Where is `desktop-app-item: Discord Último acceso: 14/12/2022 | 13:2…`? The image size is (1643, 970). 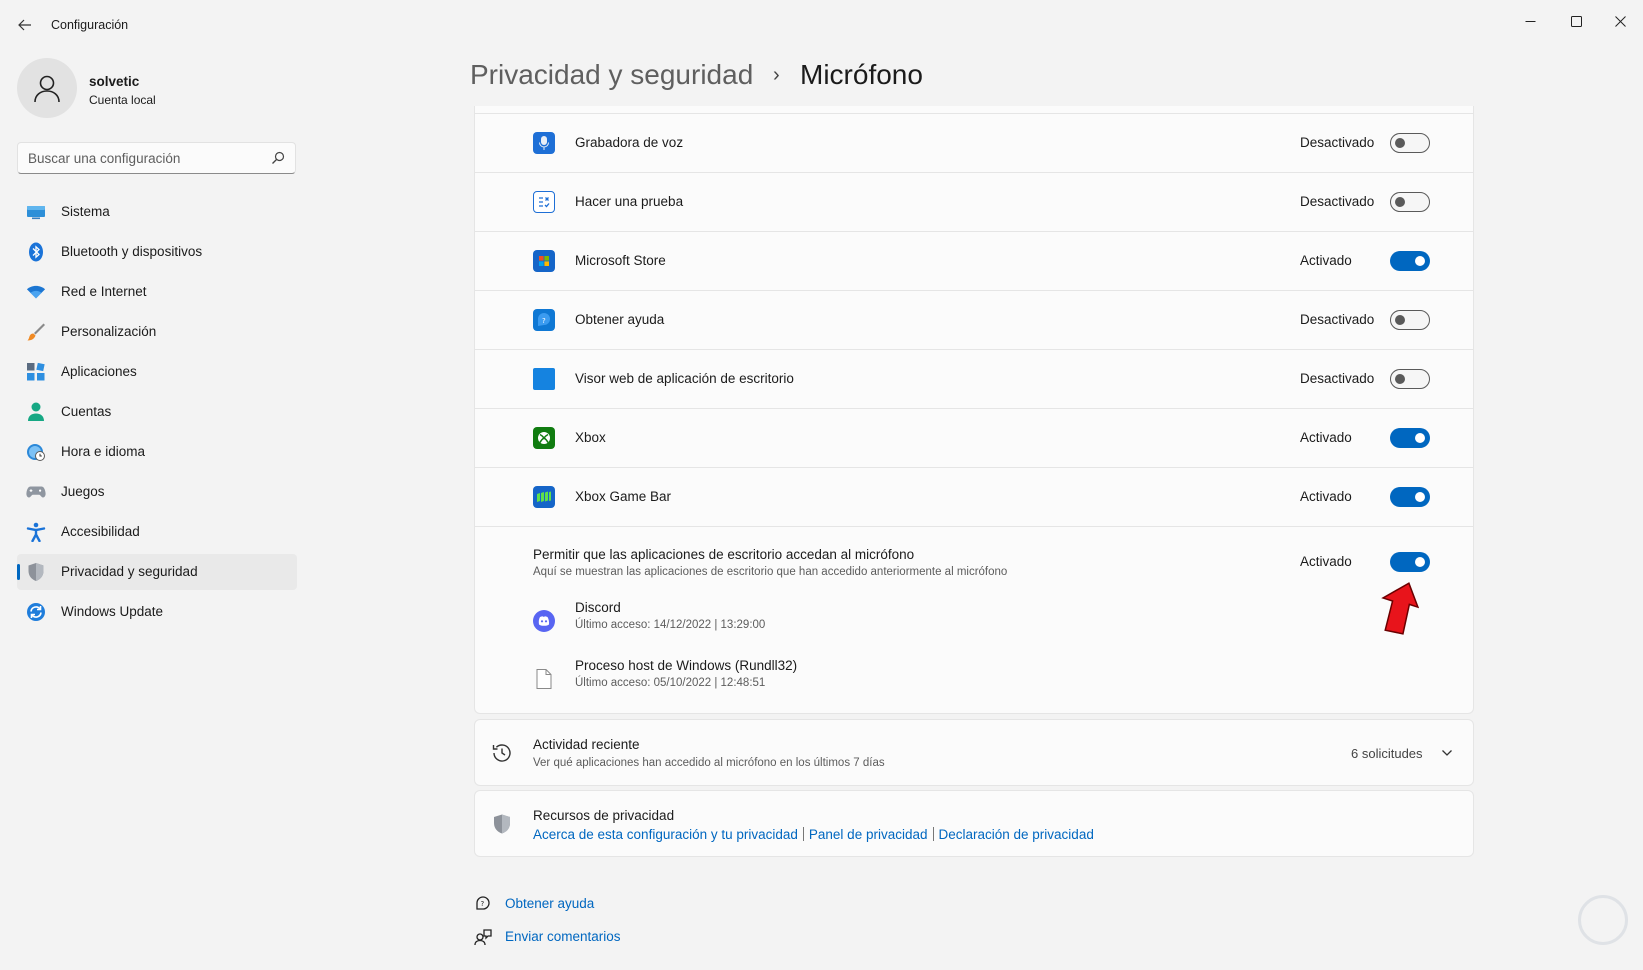
desktop-app-item: Discord Último acceso: 14/12/2022 | 13:2… is located at coordinates (733, 620).